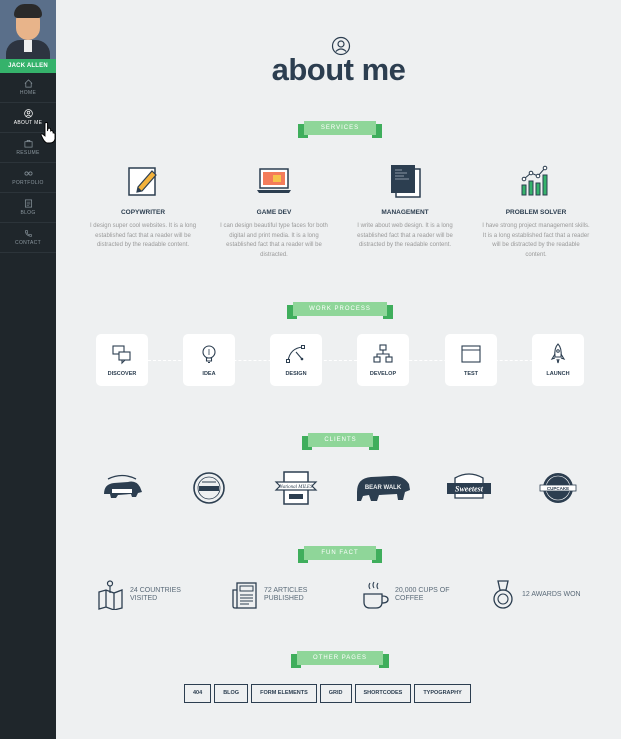  I want to click on ribbon-label: CLIENTS, so click(340, 440).